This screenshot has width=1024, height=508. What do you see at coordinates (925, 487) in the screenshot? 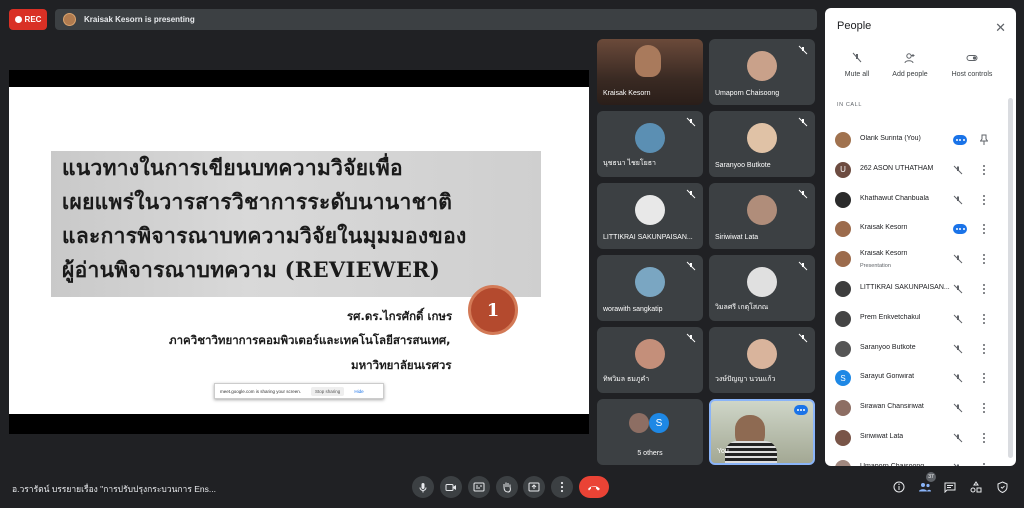
I see `people-icon` at bounding box center [925, 487].